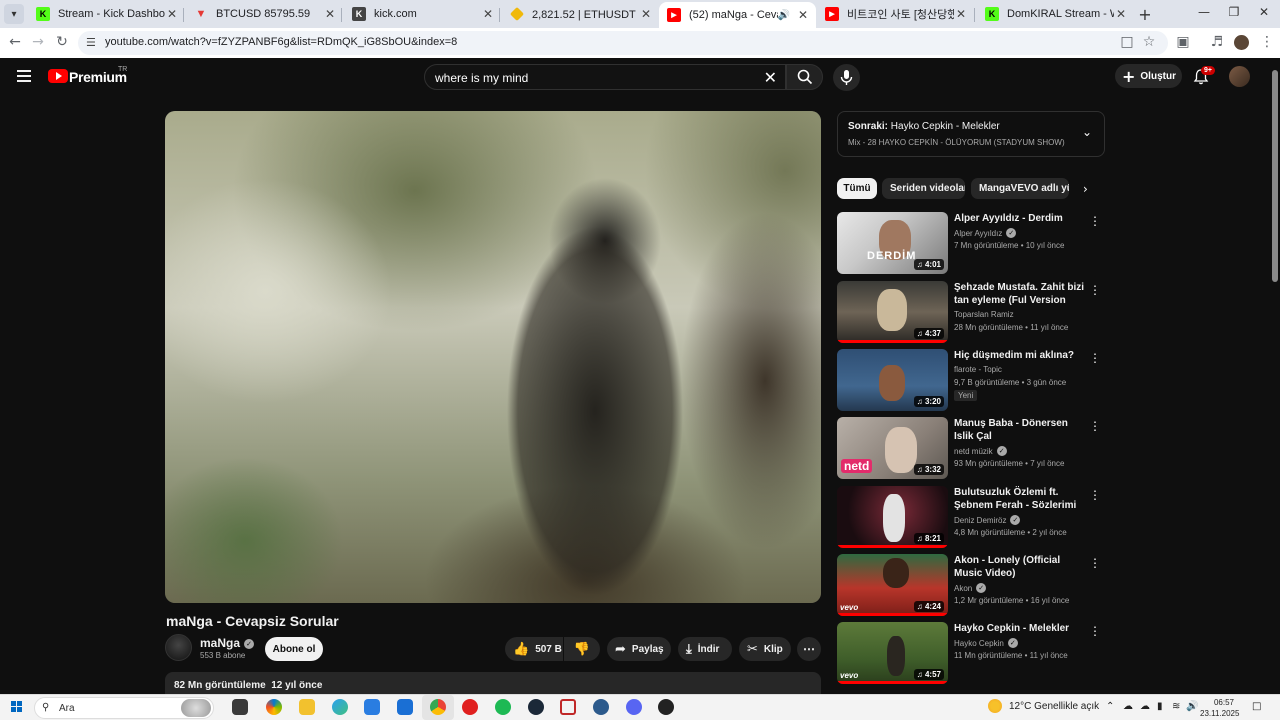 The height and width of the screenshot is (720, 1280). Describe the element at coordinates (892, 585) in the screenshot. I see `video-thumbnail: vevo ♫ 4:24` at that location.